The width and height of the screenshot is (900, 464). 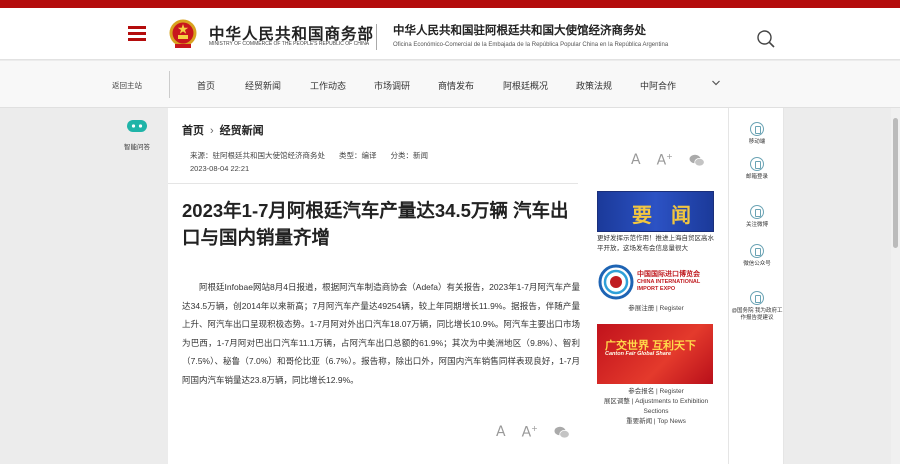 What do you see at coordinates (456, 85) in the screenshot?
I see `nav-item-business-info: 商情发布` at bounding box center [456, 85].